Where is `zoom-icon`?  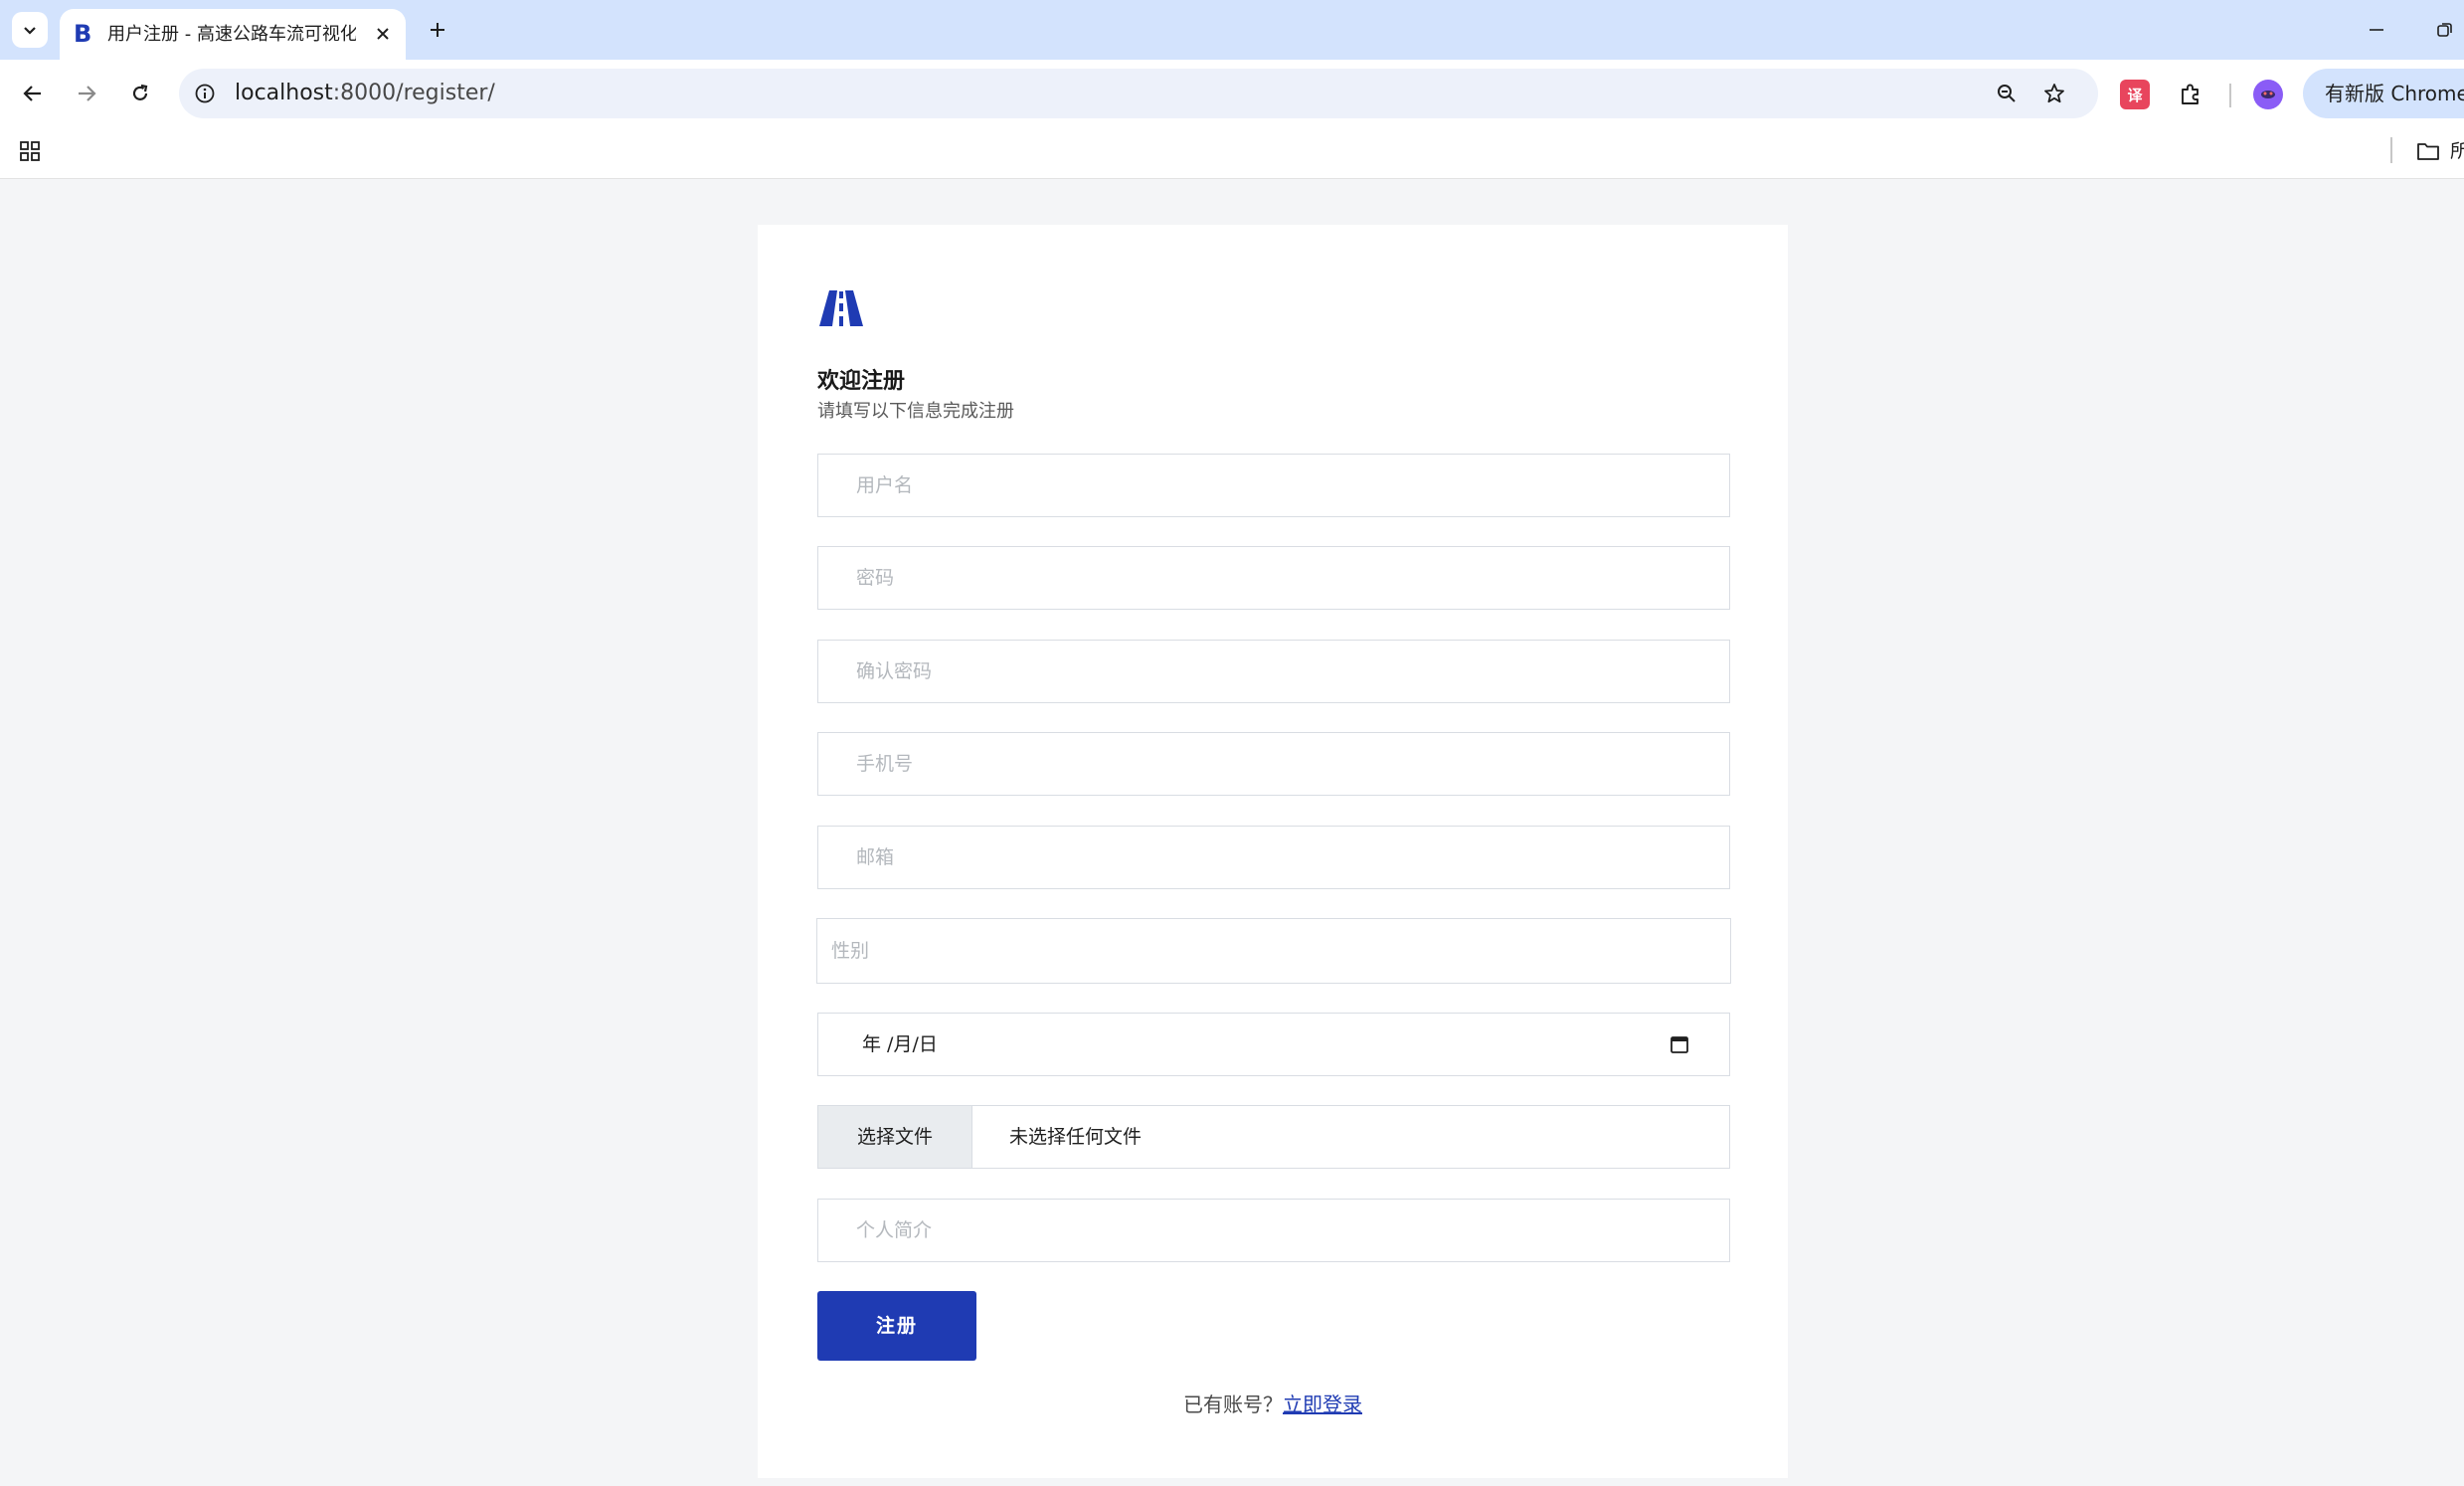 zoom-icon is located at coordinates (2007, 94).